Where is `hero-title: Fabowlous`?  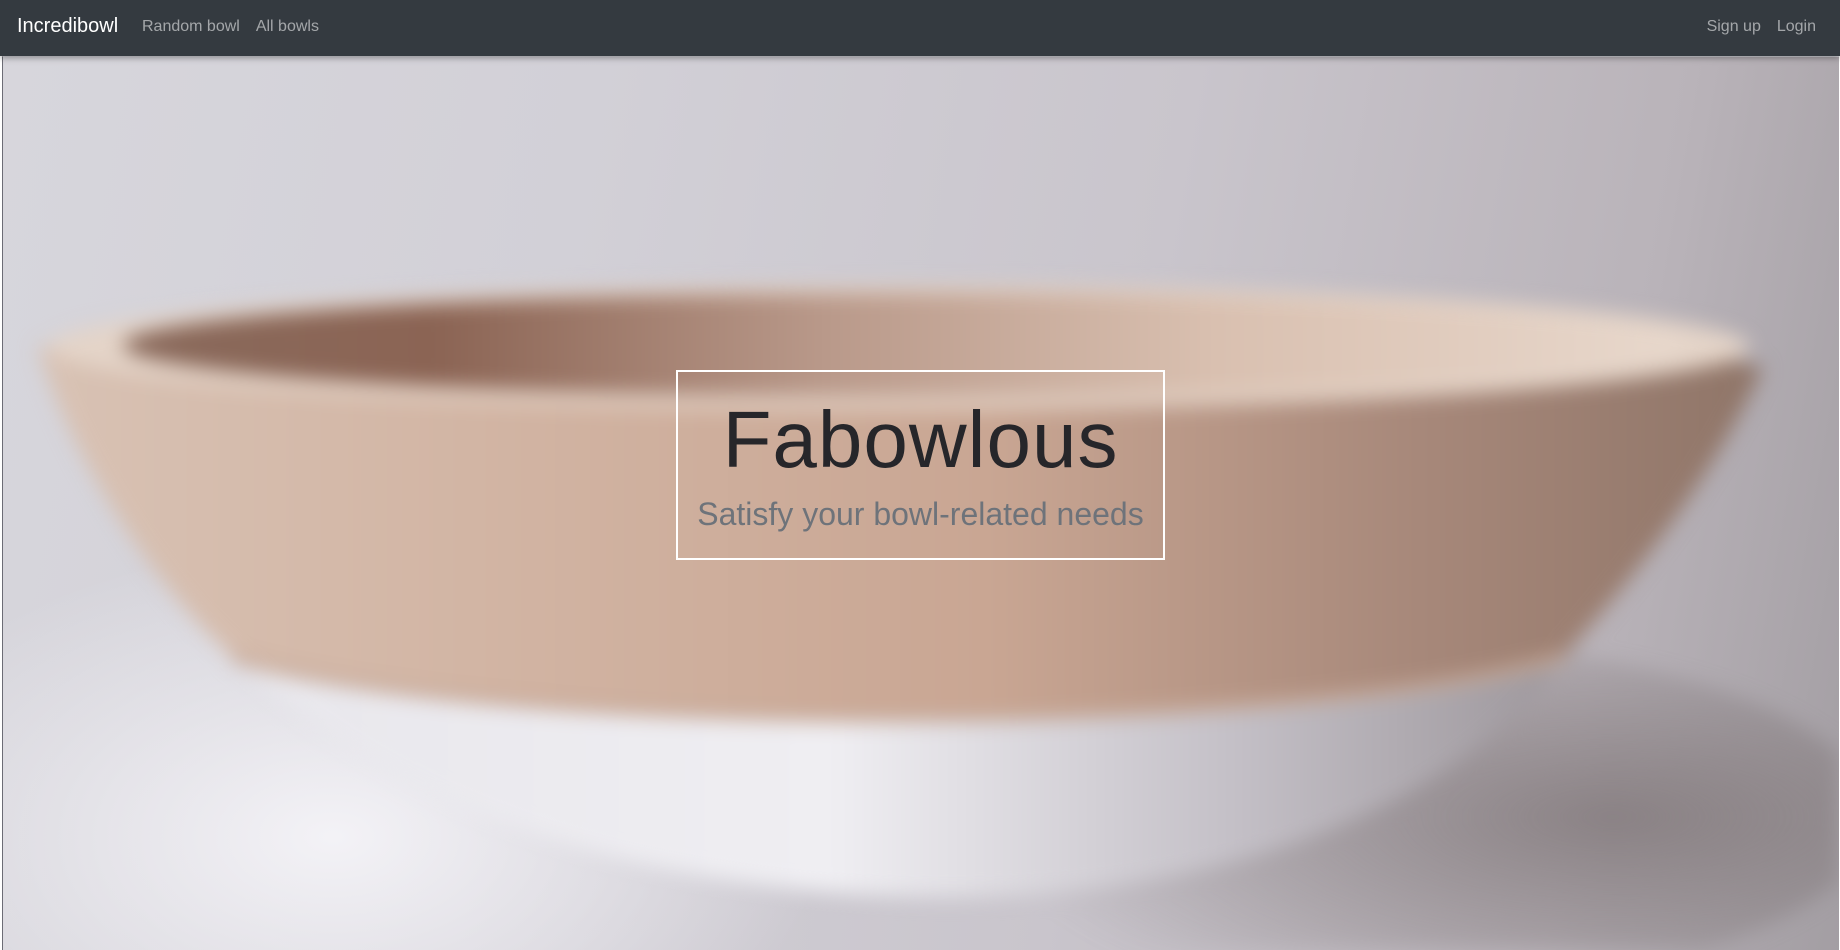
hero-title: Fabowlous is located at coordinates (920, 439).